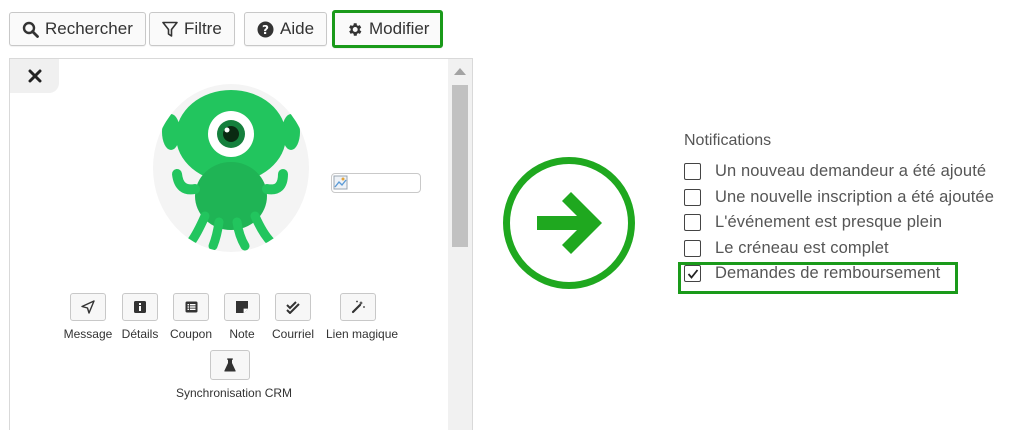  I want to click on search-button-label: Rechercher, so click(89, 28).